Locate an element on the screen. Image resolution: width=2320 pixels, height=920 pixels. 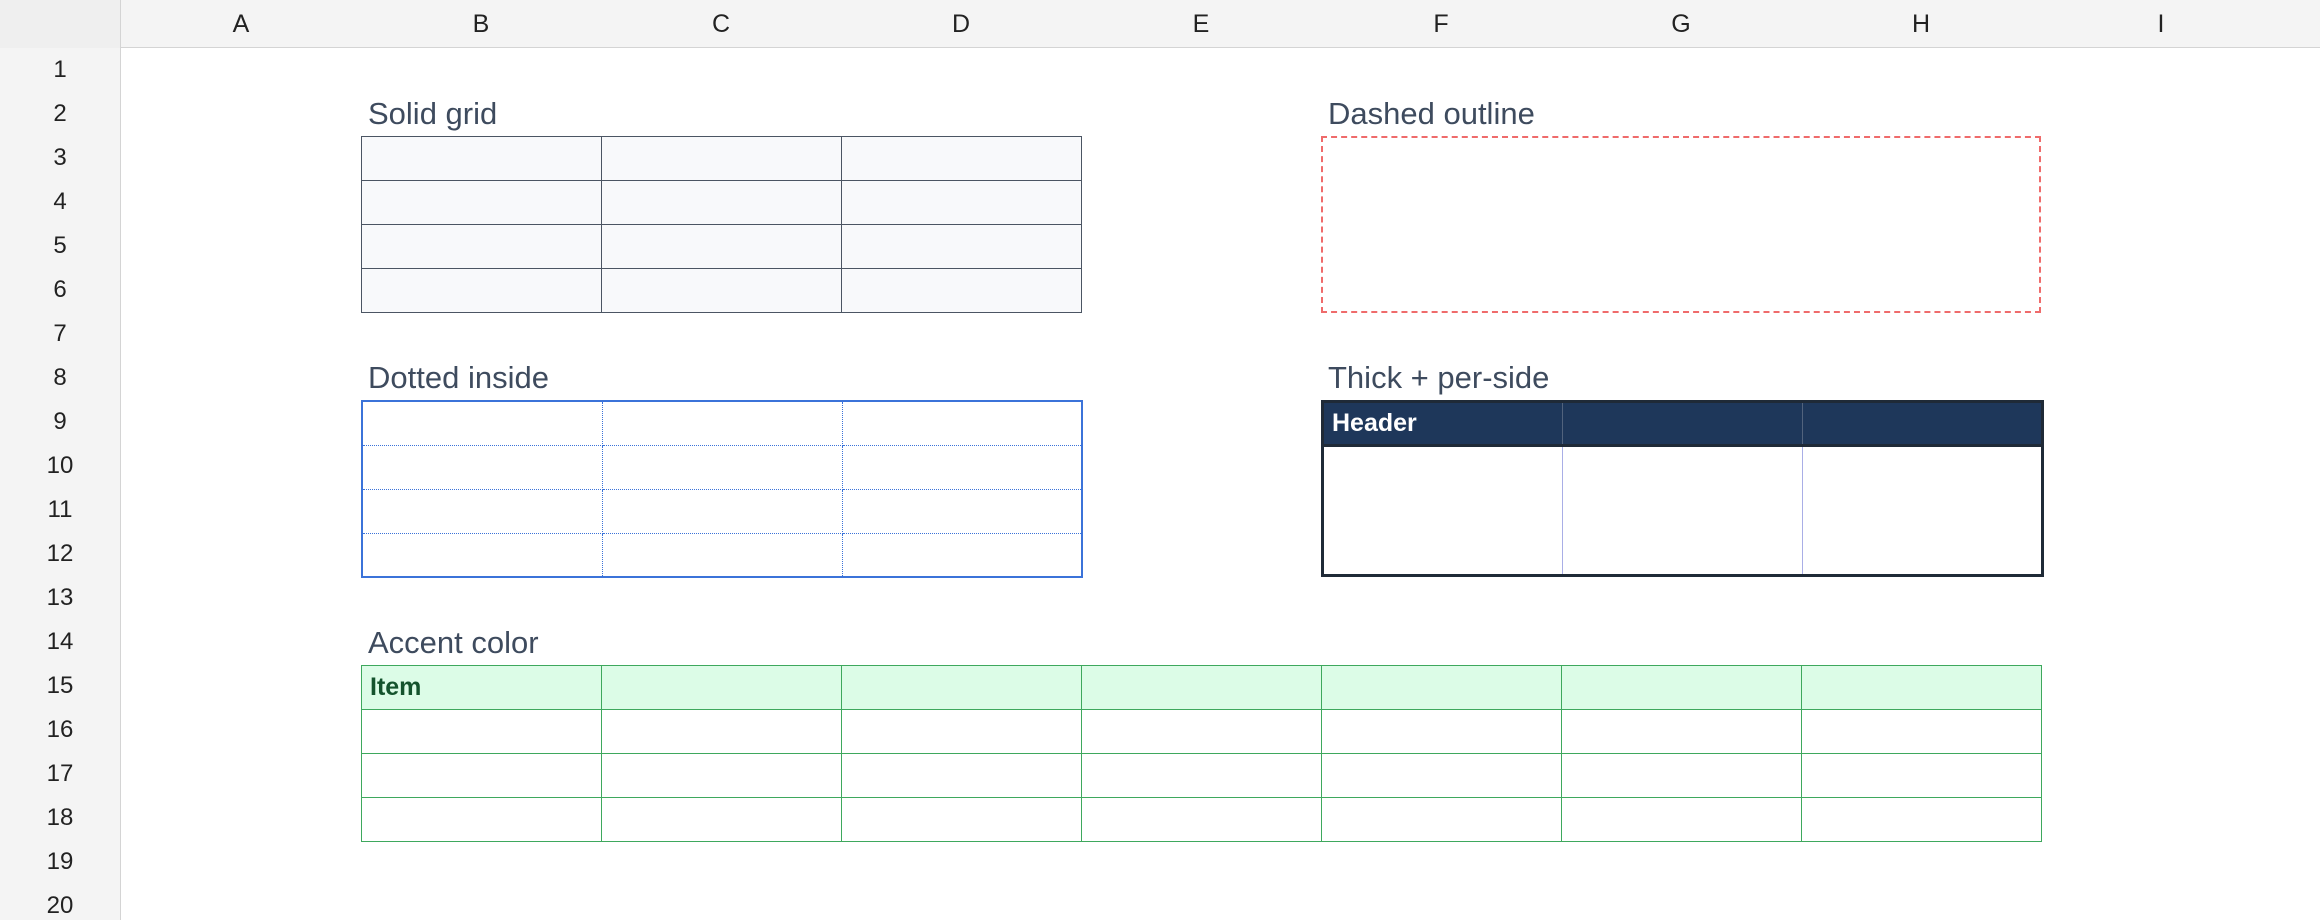
column-header-f: F is located at coordinates (1441, 24).